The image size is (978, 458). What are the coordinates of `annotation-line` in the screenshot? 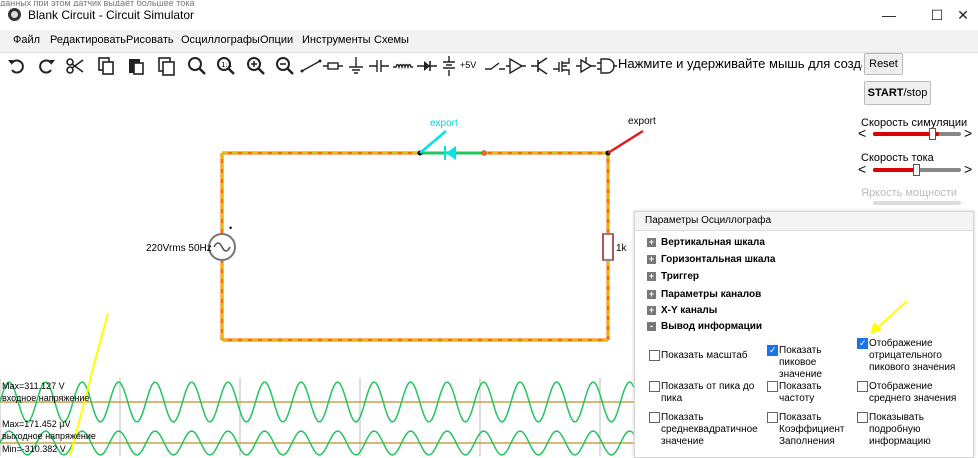 It's located at (99, 345).